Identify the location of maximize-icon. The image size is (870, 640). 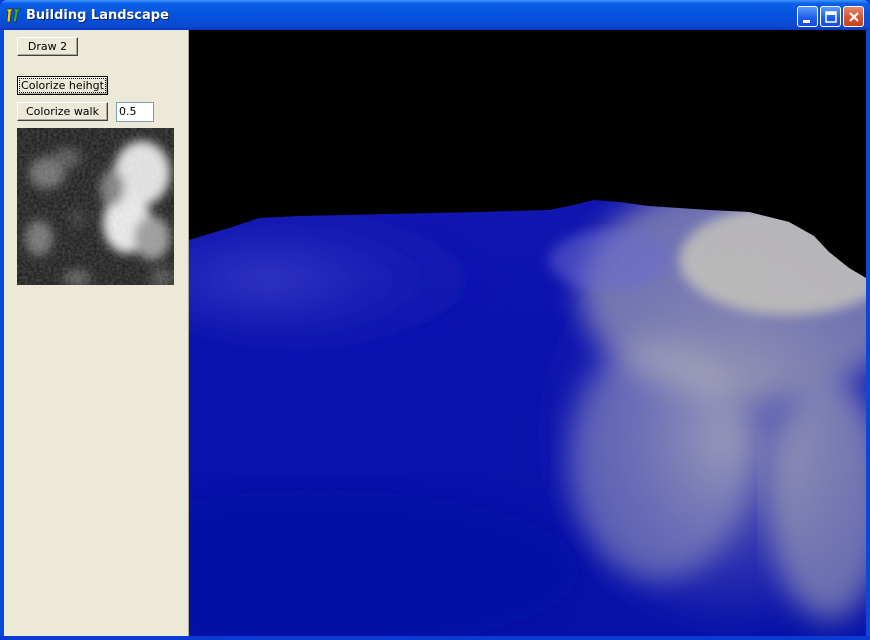
(831, 17).